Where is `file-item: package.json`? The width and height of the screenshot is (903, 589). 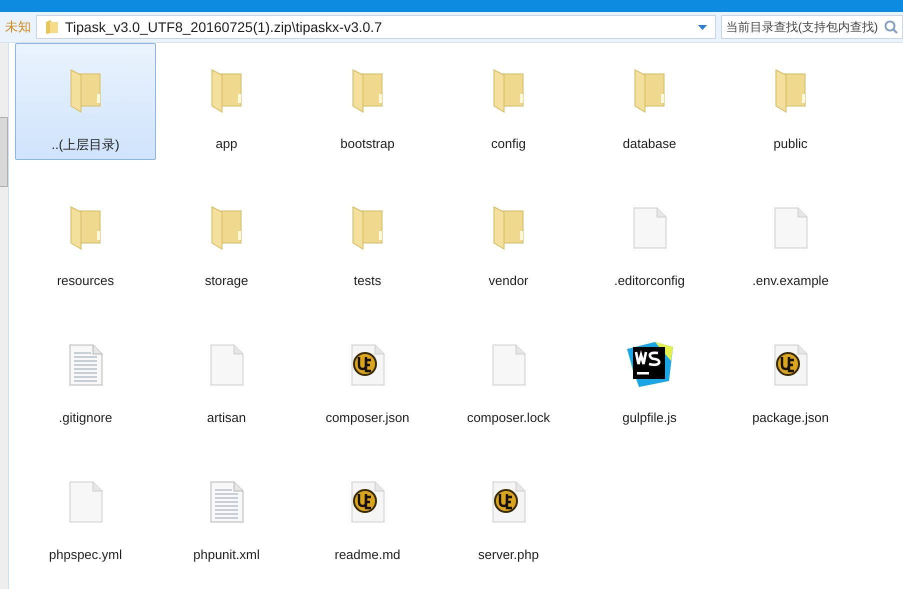 file-item: package.json is located at coordinates (790, 375).